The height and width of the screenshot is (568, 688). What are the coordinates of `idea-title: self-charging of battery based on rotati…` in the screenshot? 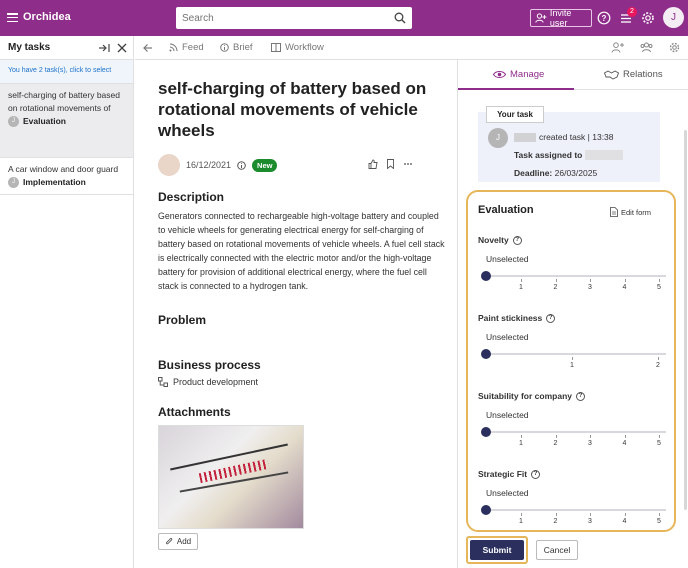 It's located at (292, 109).